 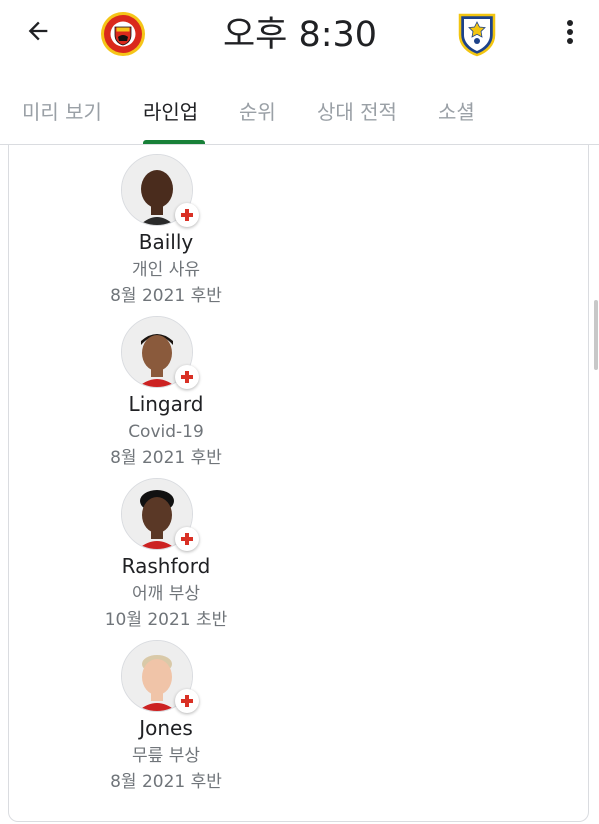 What do you see at coordinates (477, 34) in the screenshot?
I see `leeds-united-crest-icon` at bounding box center [477, 34].